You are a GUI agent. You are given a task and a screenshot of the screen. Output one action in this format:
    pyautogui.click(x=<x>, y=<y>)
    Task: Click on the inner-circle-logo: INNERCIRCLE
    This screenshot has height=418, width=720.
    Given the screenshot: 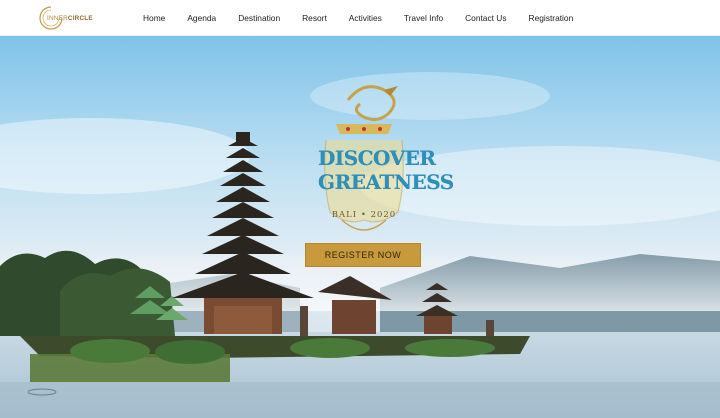 What is the action you would take?
    pyautogui.click(x=65, y=18)
    